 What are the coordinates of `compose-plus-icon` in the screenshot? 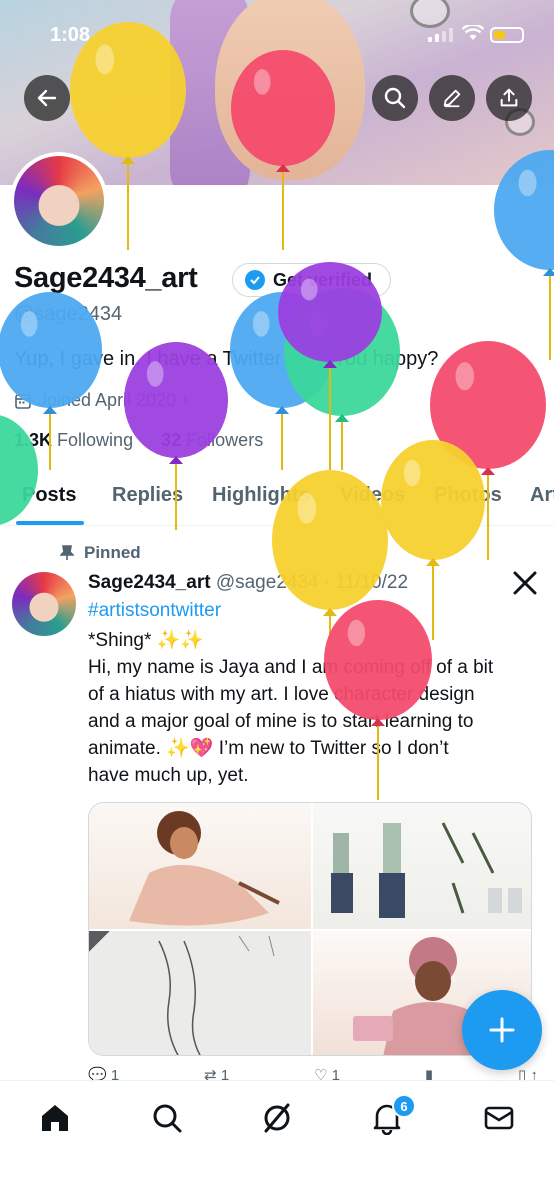 It's located at (502, 1030).